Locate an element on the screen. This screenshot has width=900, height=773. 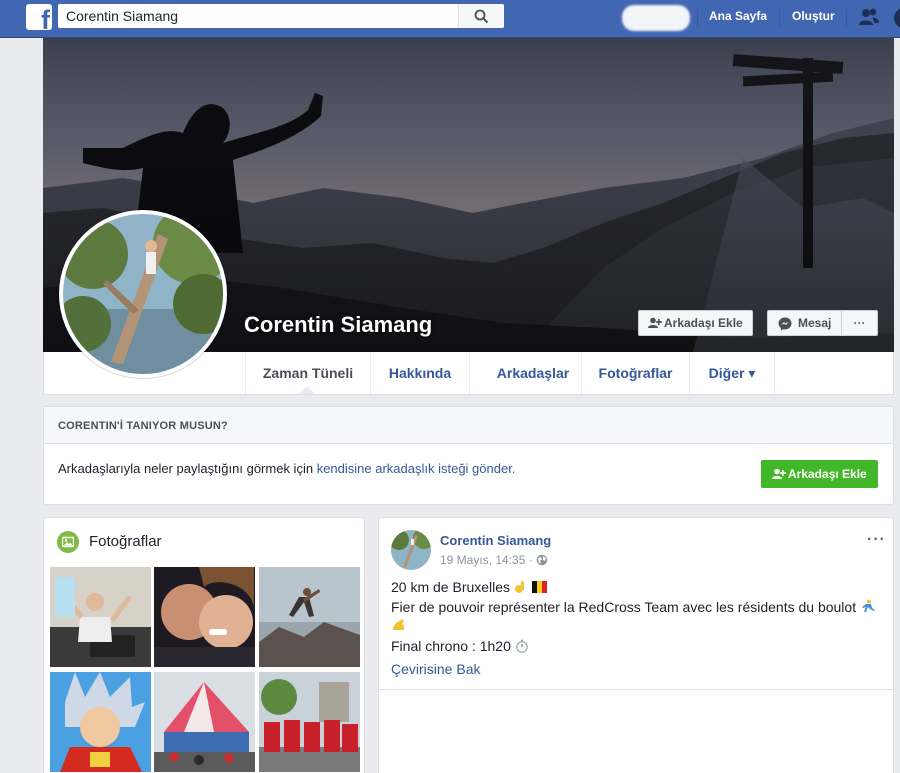
send-friend-request-link: kendisine arkadaşlık isteği gönder. is located at coordinates (416, 468).